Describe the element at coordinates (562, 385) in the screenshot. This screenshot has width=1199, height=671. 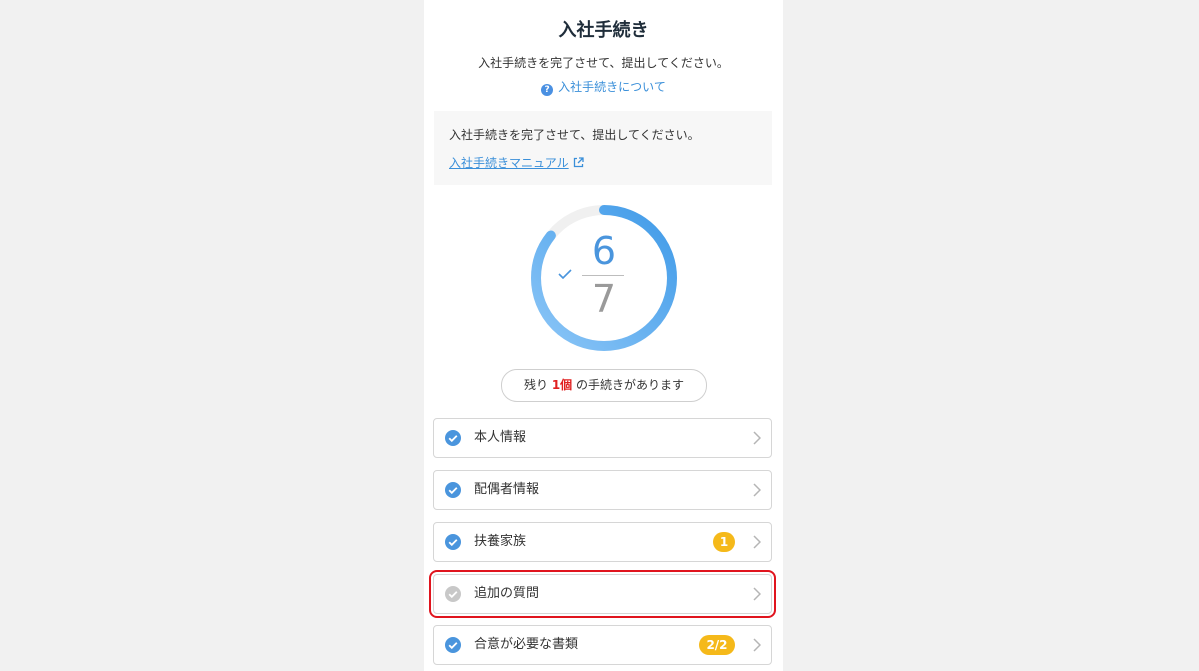
I see `remaining-count: 1個` at that location.